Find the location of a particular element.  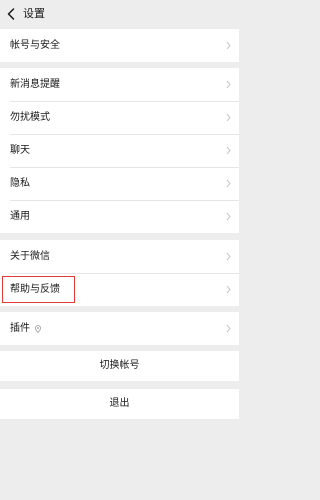

settings-row-plugins: 插件 is located at coordinates (119, 328).